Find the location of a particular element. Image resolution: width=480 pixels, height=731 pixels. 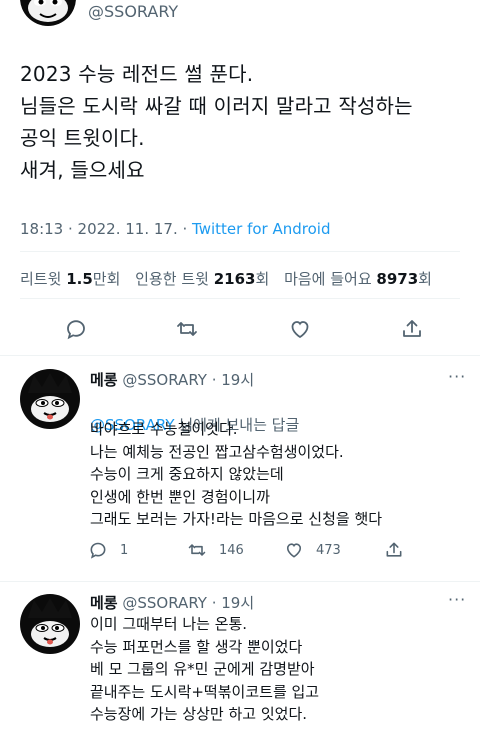

like-count: 473 is located at coordinates (328, 550).